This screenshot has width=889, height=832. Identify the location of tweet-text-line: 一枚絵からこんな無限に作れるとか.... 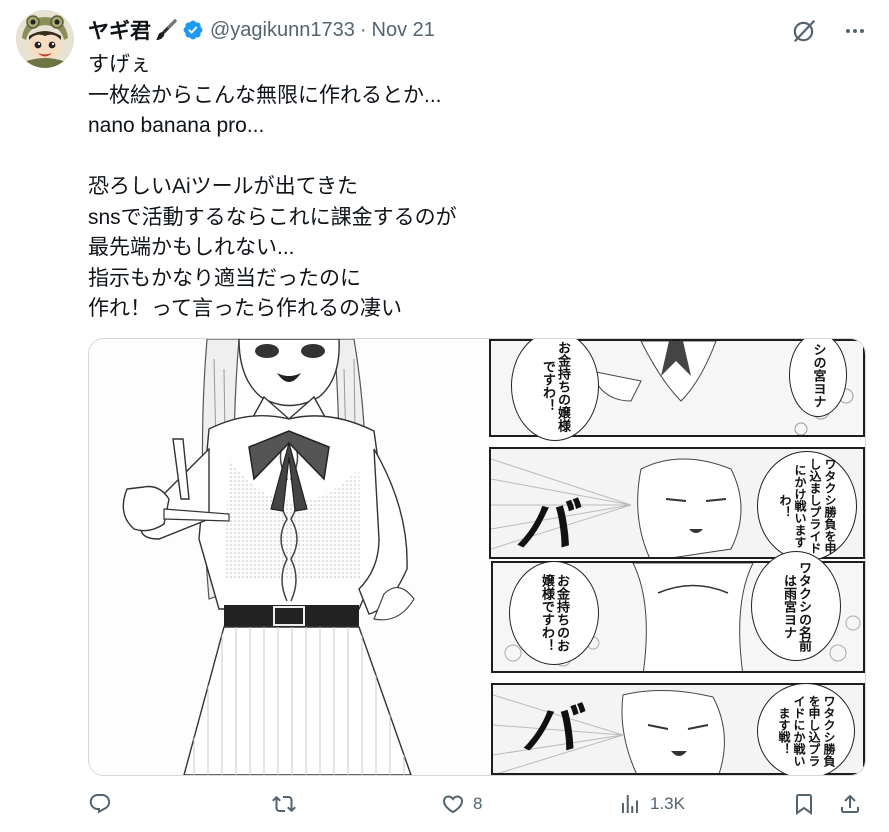
(265, 95).